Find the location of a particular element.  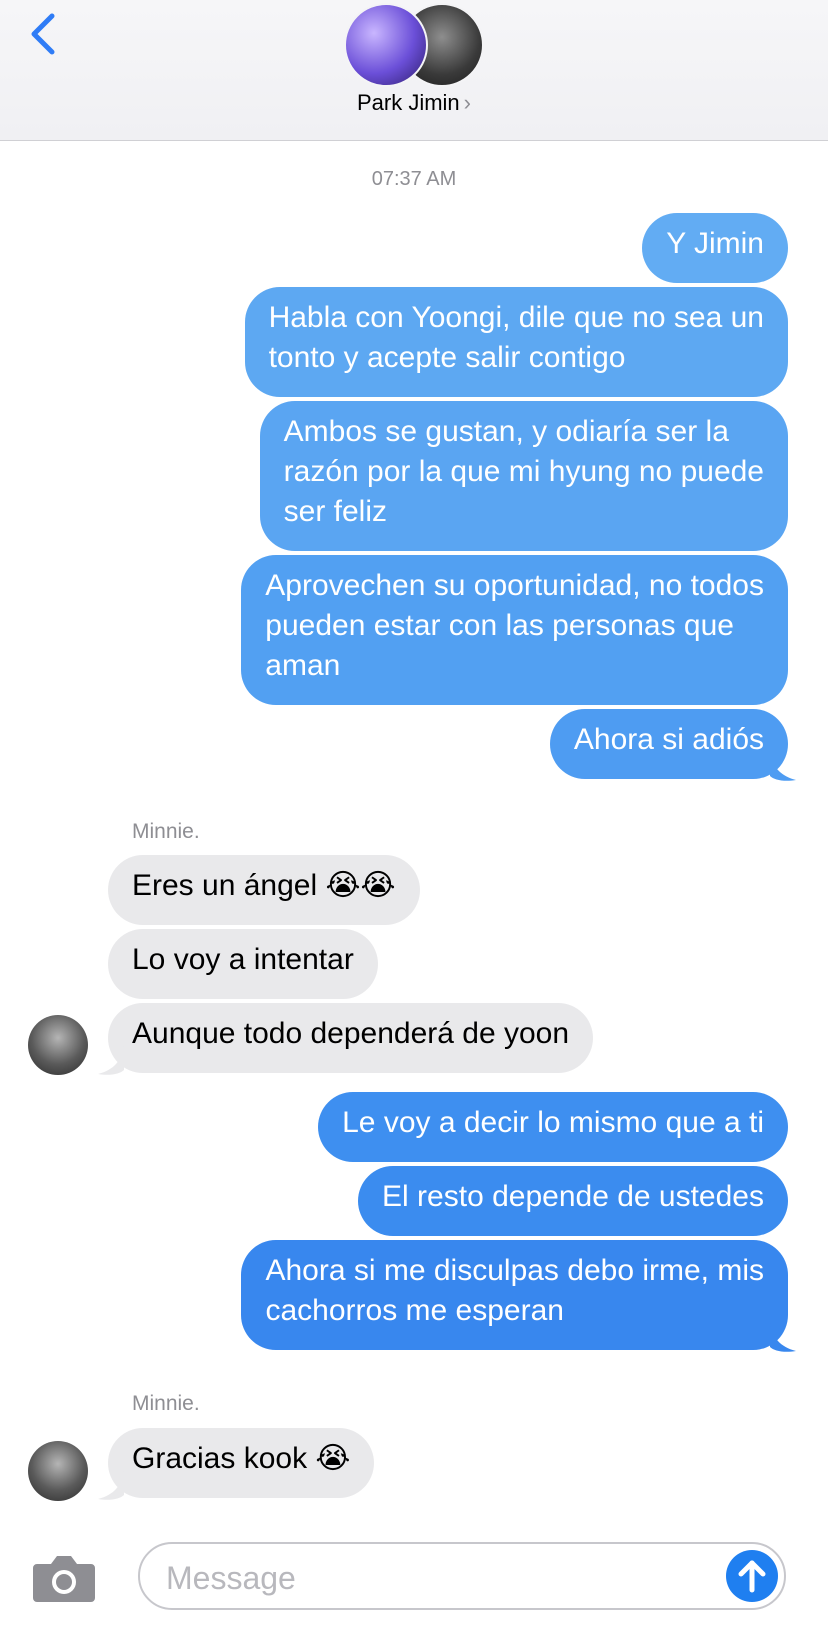

incoming-message: Eres un ángel 😭😭 is located at coordinates (264, 890).